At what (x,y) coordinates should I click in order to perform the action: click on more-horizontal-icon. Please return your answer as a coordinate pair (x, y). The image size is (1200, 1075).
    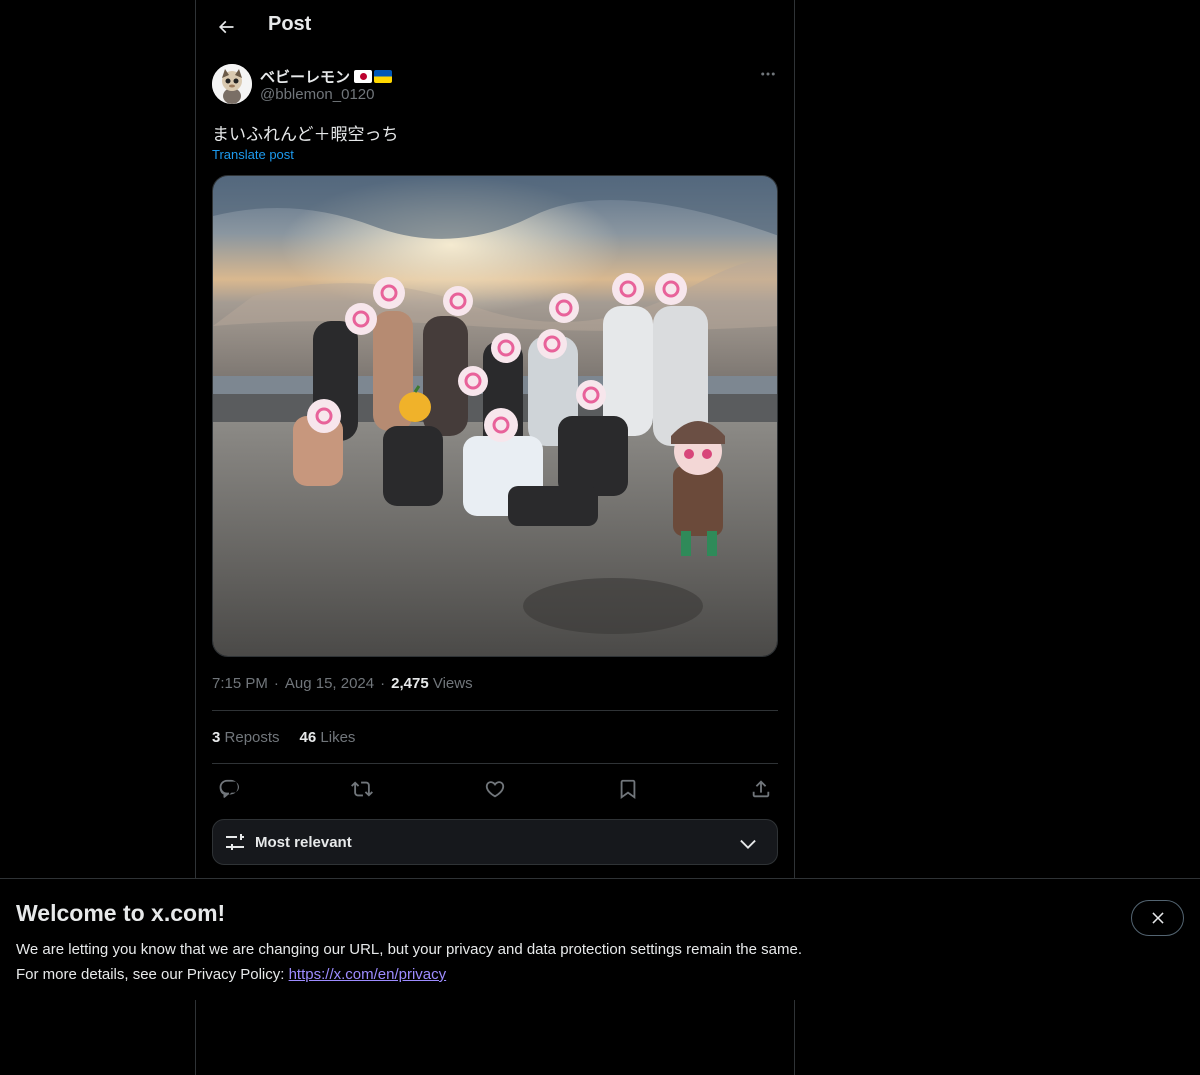
    Looking at the image, I should click on (768, 74).